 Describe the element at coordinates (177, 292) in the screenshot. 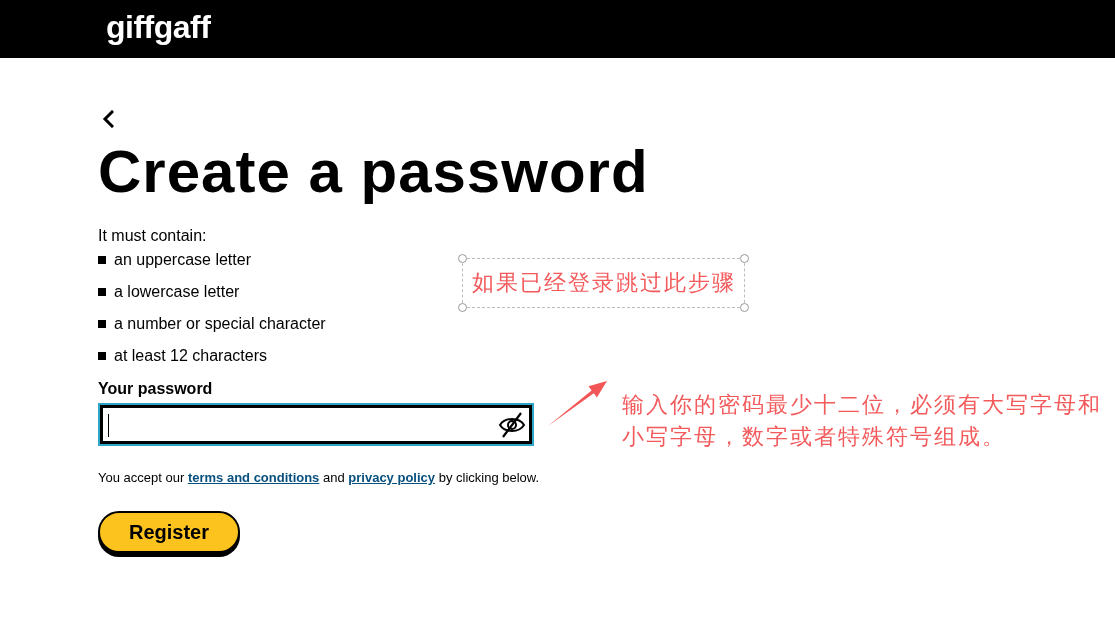

I see `requirement-text: a lowercase letter` at that location.